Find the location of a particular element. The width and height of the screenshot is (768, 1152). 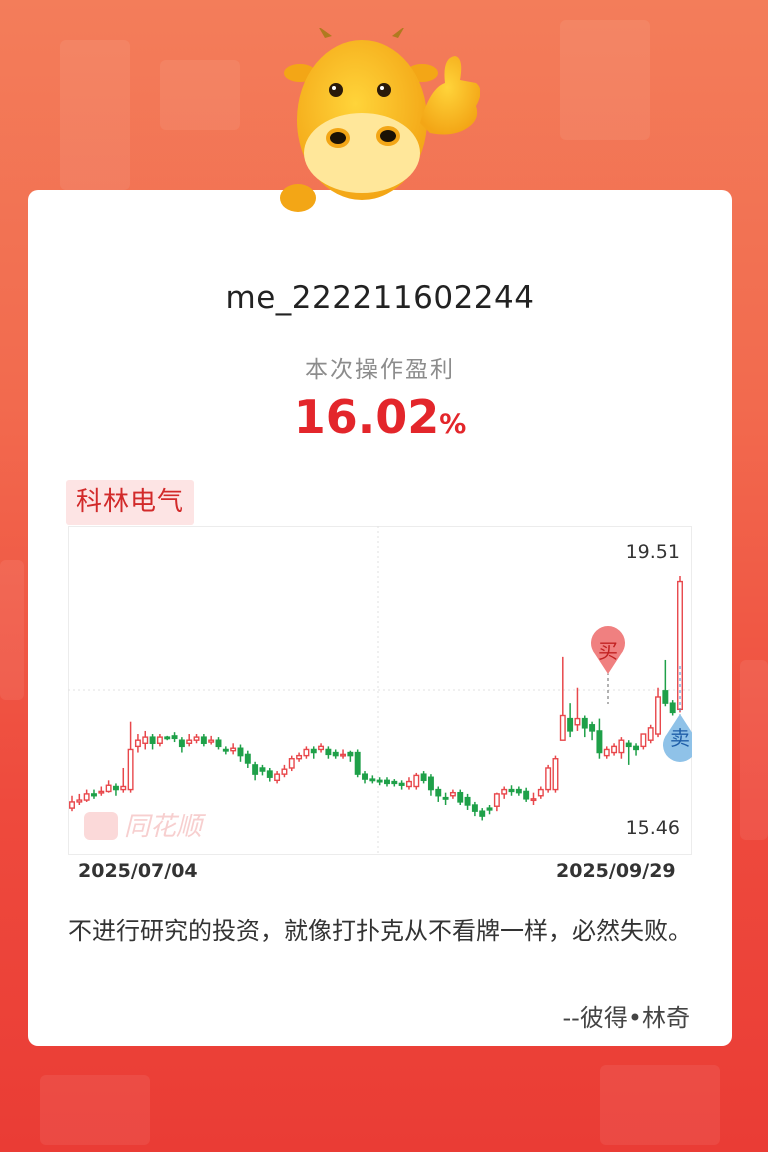

quote-text: 不进行研究的投资，就像打扑克从不看牌一样，必然失败。 is located at coordinates (380, 931).